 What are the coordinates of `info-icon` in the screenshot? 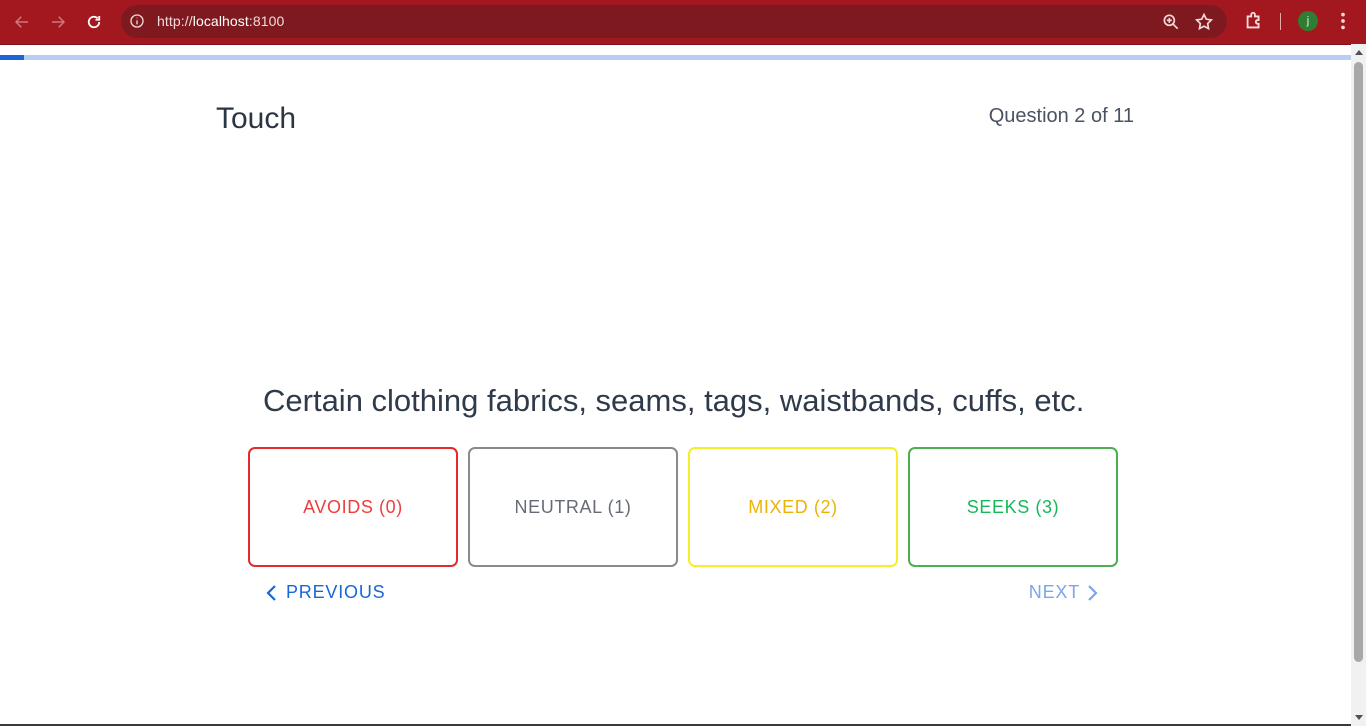 It's located at (137, 21).